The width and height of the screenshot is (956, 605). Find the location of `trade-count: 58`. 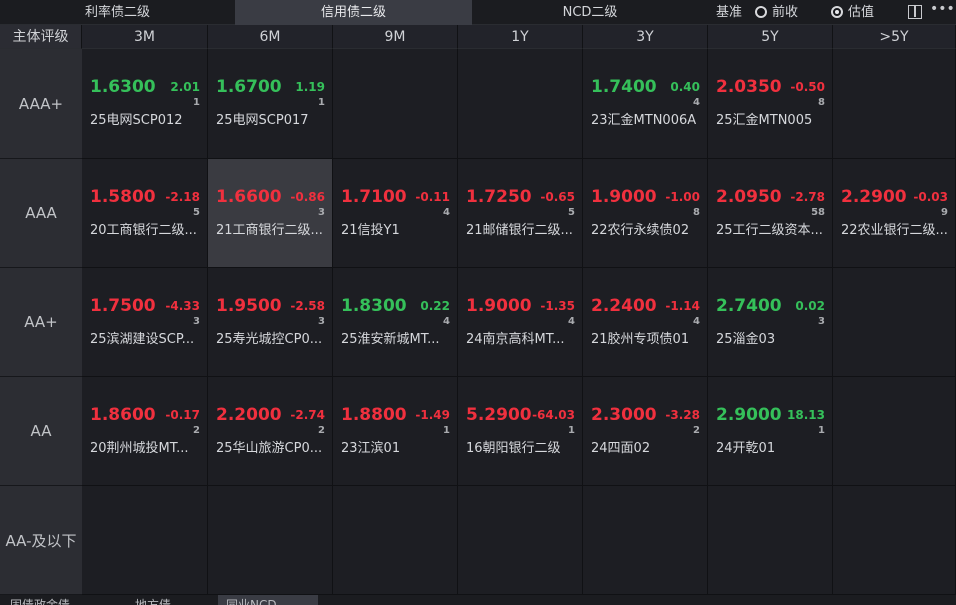

trade-count: 58 is located at coordinates (818, 212).